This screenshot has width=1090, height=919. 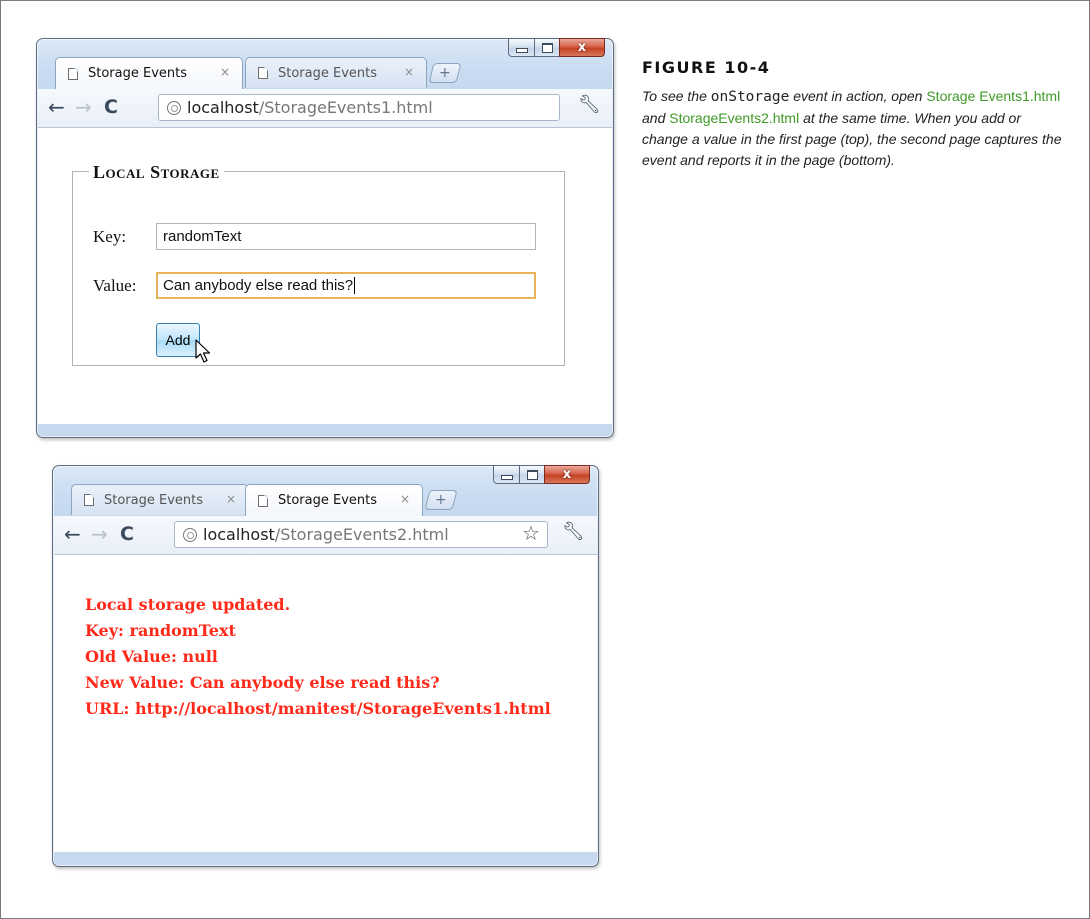 I want to click on caption-link-storageevents1: Storage Events1.html, so click(x=993, y=96).